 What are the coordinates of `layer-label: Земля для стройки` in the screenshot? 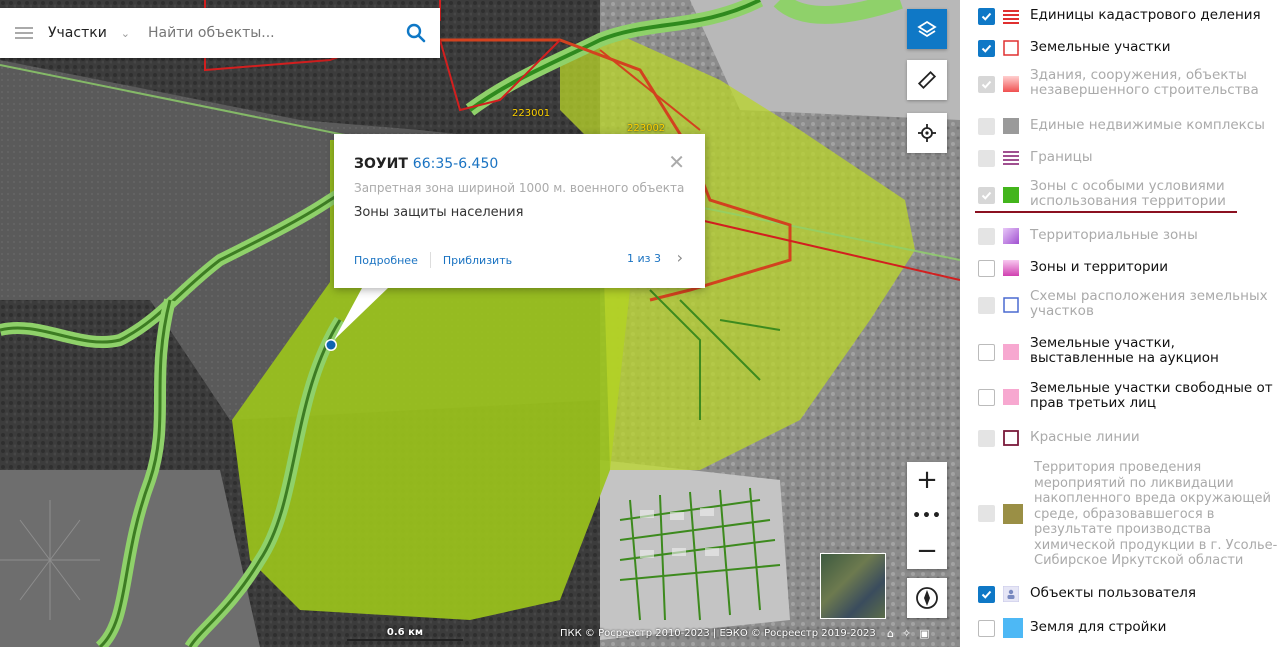 It's located at (1098, 626).